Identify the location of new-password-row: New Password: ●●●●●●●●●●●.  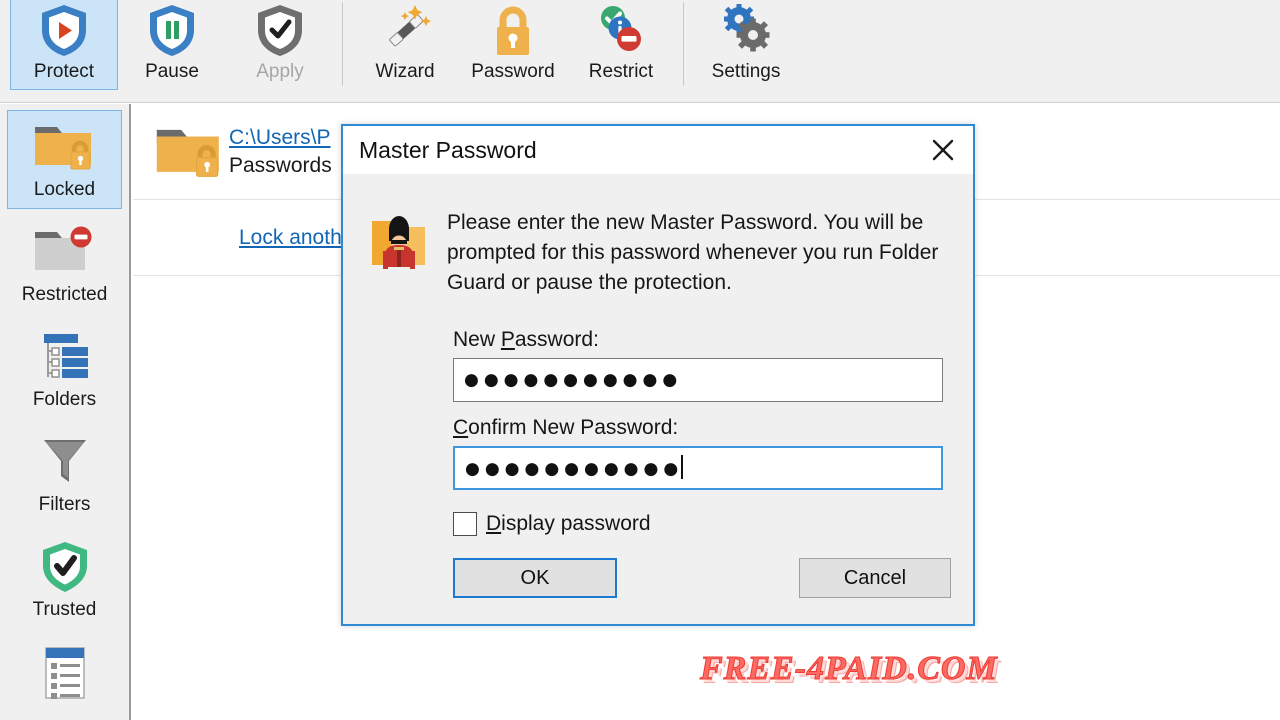
(658, 365).